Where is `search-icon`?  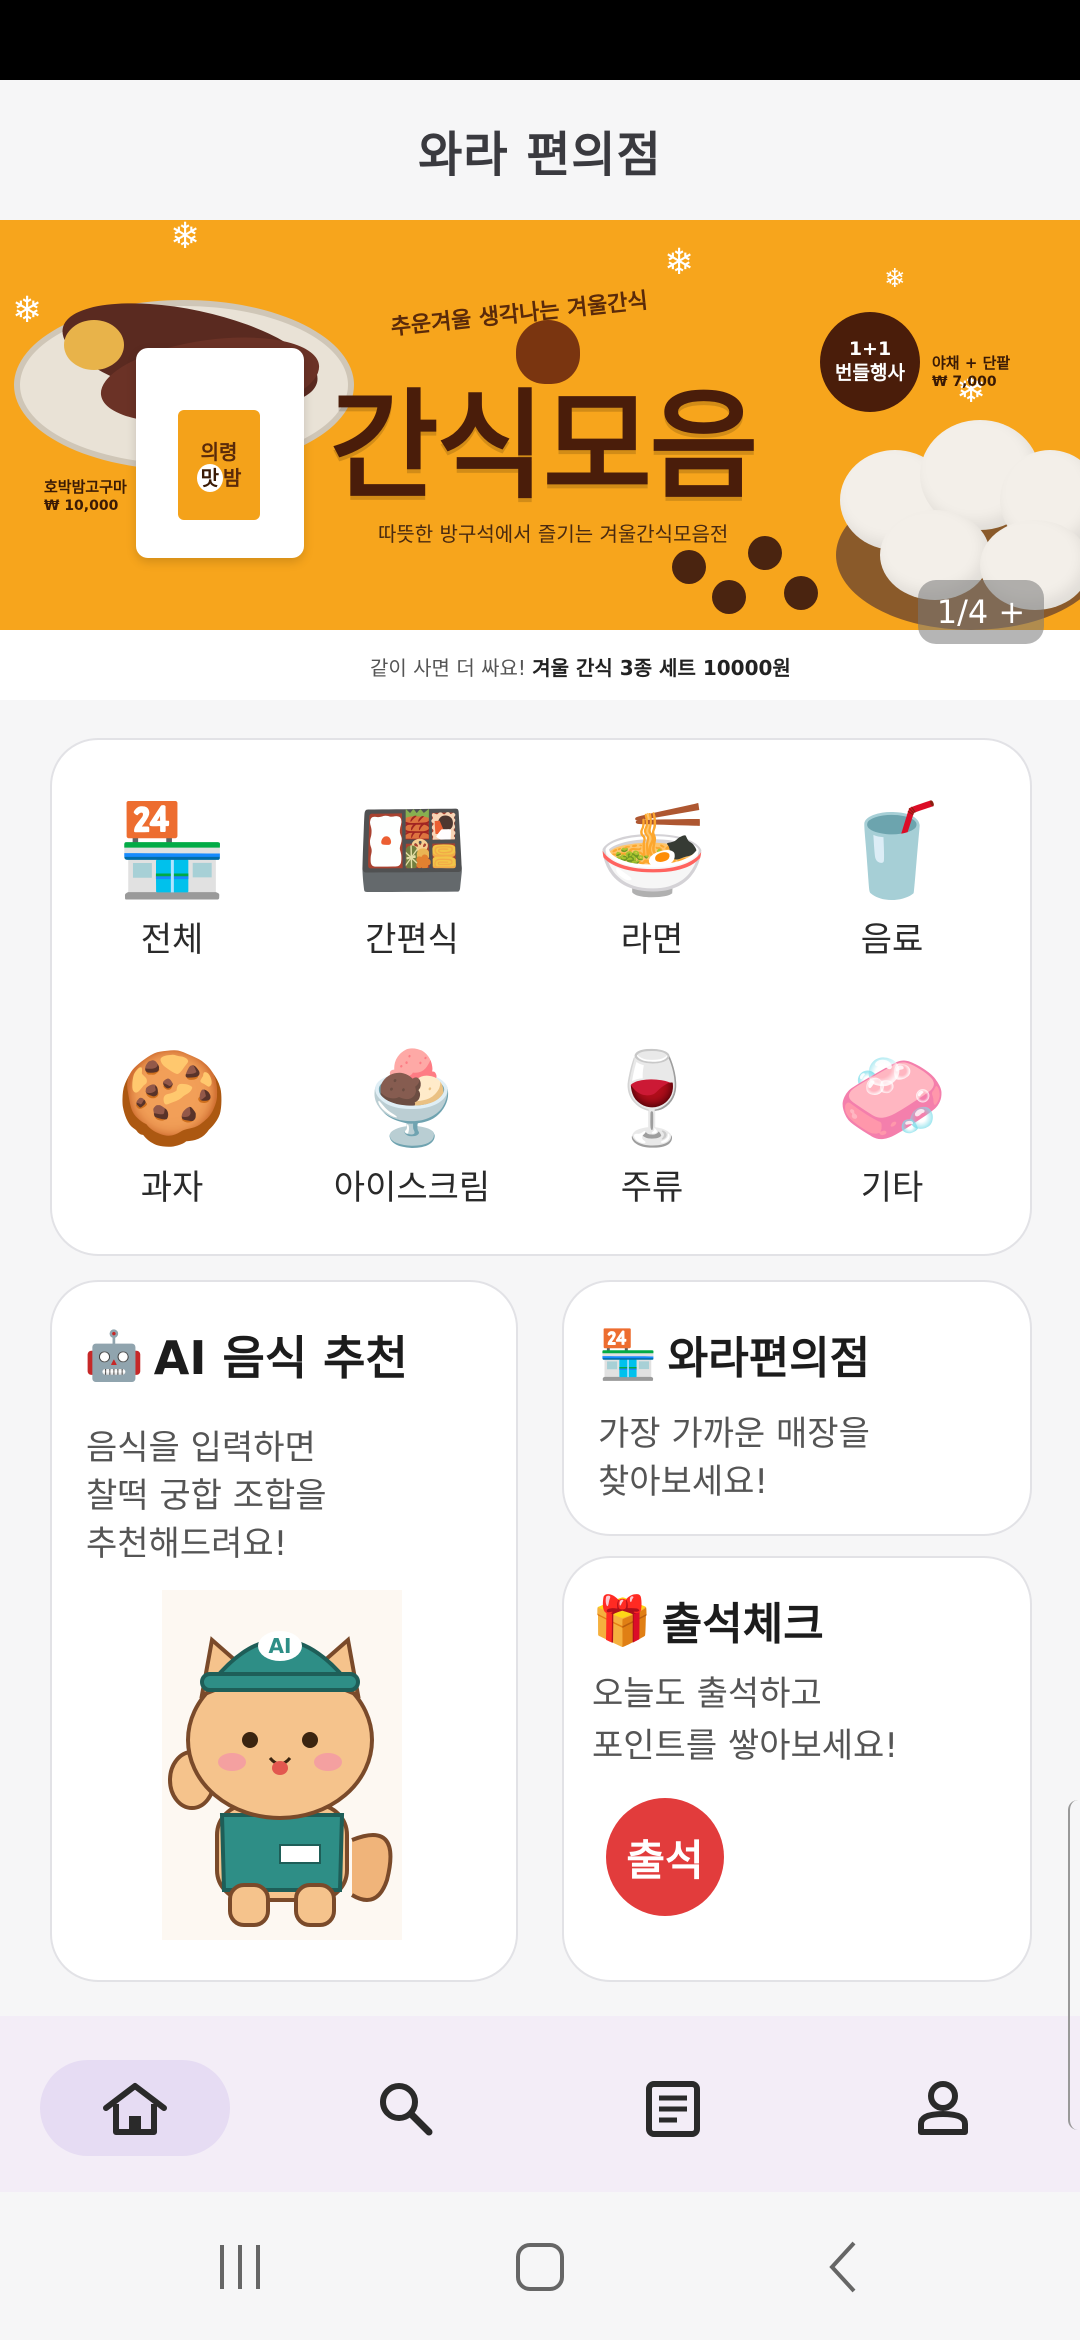 search-icon is located at coordinates (406, 2109).